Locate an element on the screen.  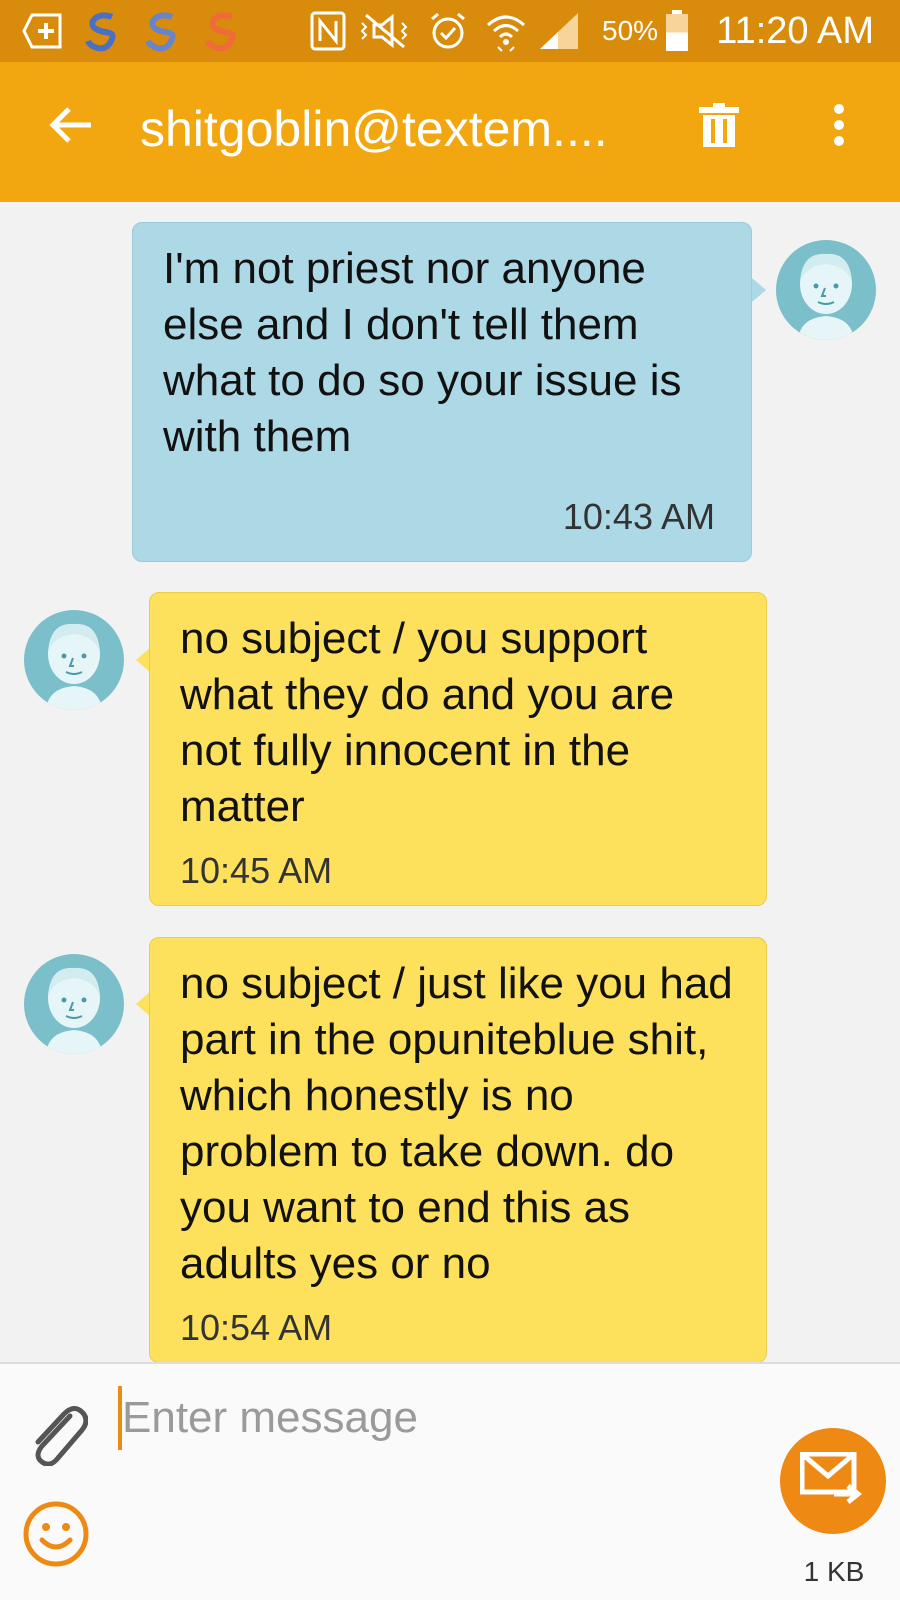
message-time: 10:45 AM is located at coordinates (256, 870).